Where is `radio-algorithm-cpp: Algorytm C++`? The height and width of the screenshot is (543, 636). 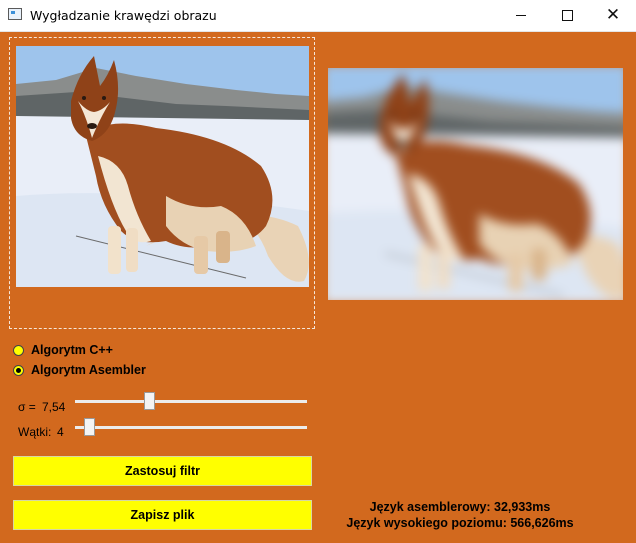 radio-algorithm-cpp: Algorytm C++ is located at coordinates (63, 350).